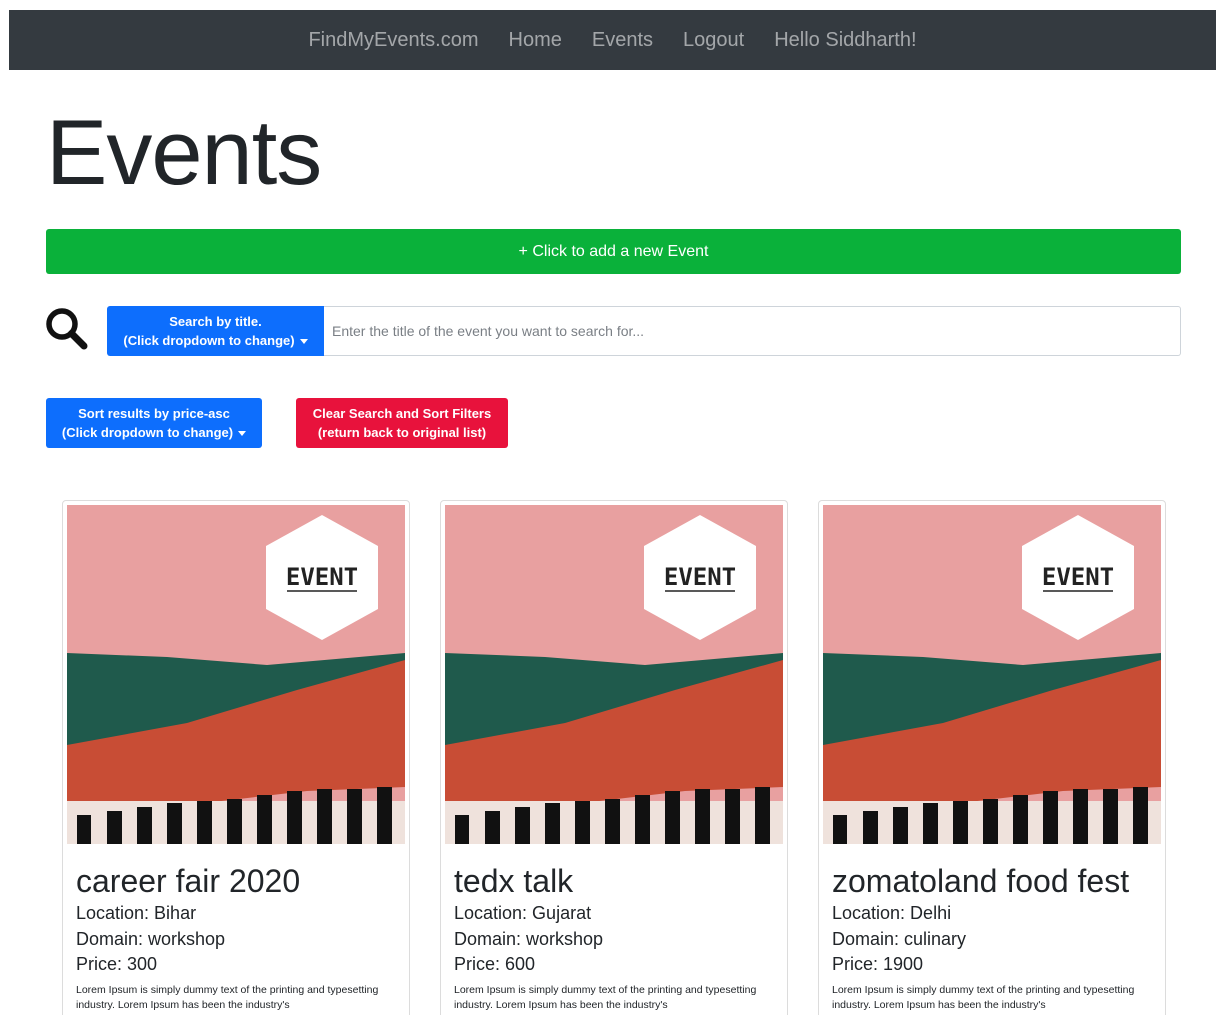 The height and width of the screenshot is (1015, 1216). Describe the element at coordinates (184, 153) in the screenshot. I see `page-title: Events` at that location.